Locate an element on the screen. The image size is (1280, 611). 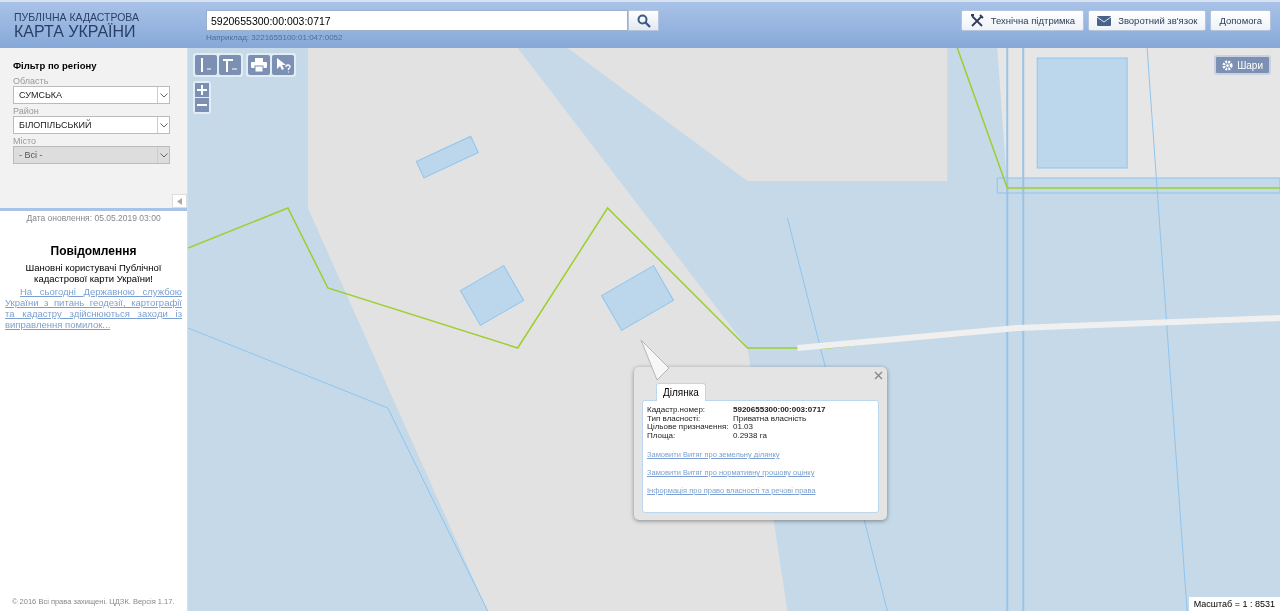
plus-icon is located at coordinates (202, 90).